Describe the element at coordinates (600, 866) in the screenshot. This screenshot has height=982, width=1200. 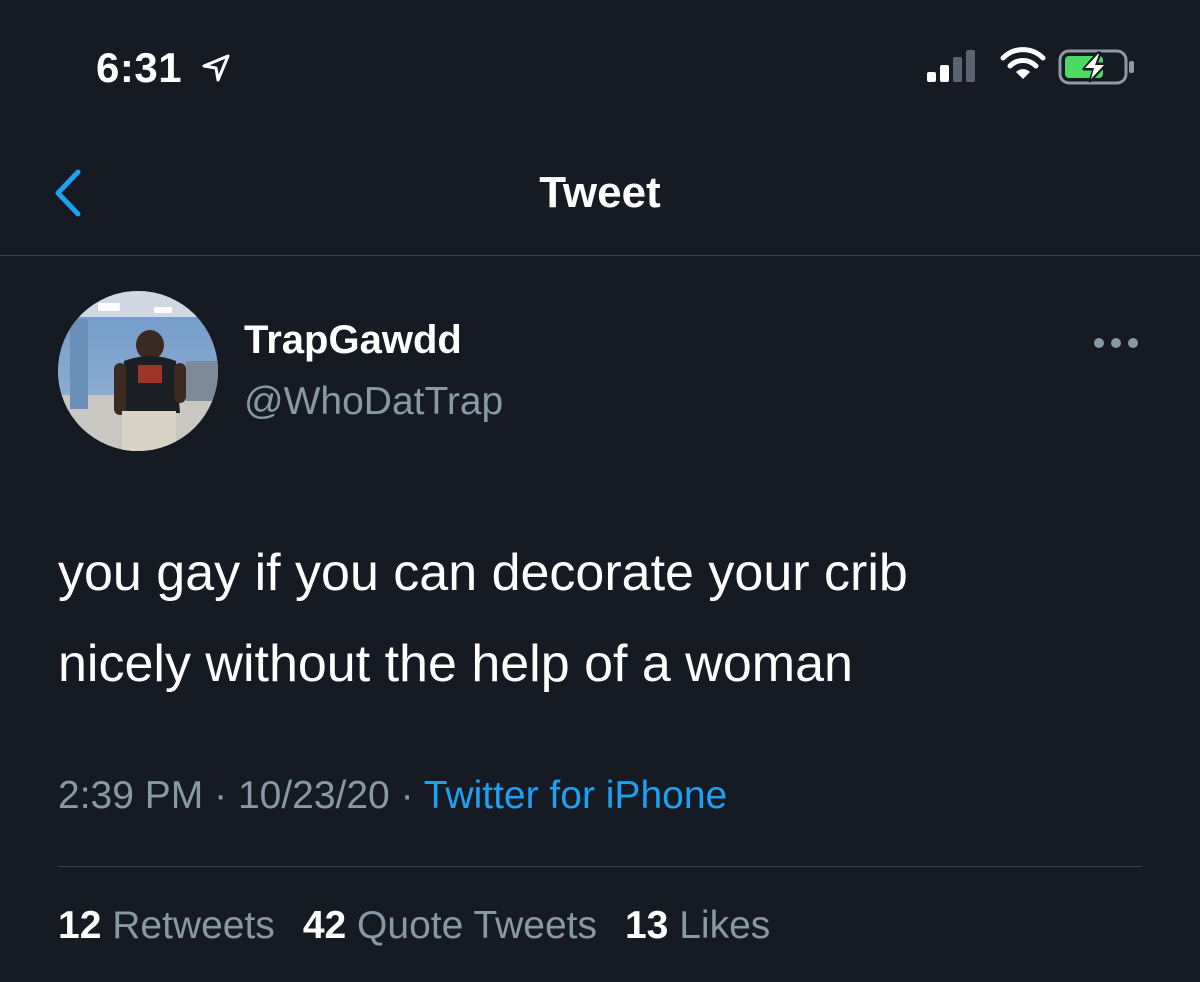
I see `meta-divider` at that location.